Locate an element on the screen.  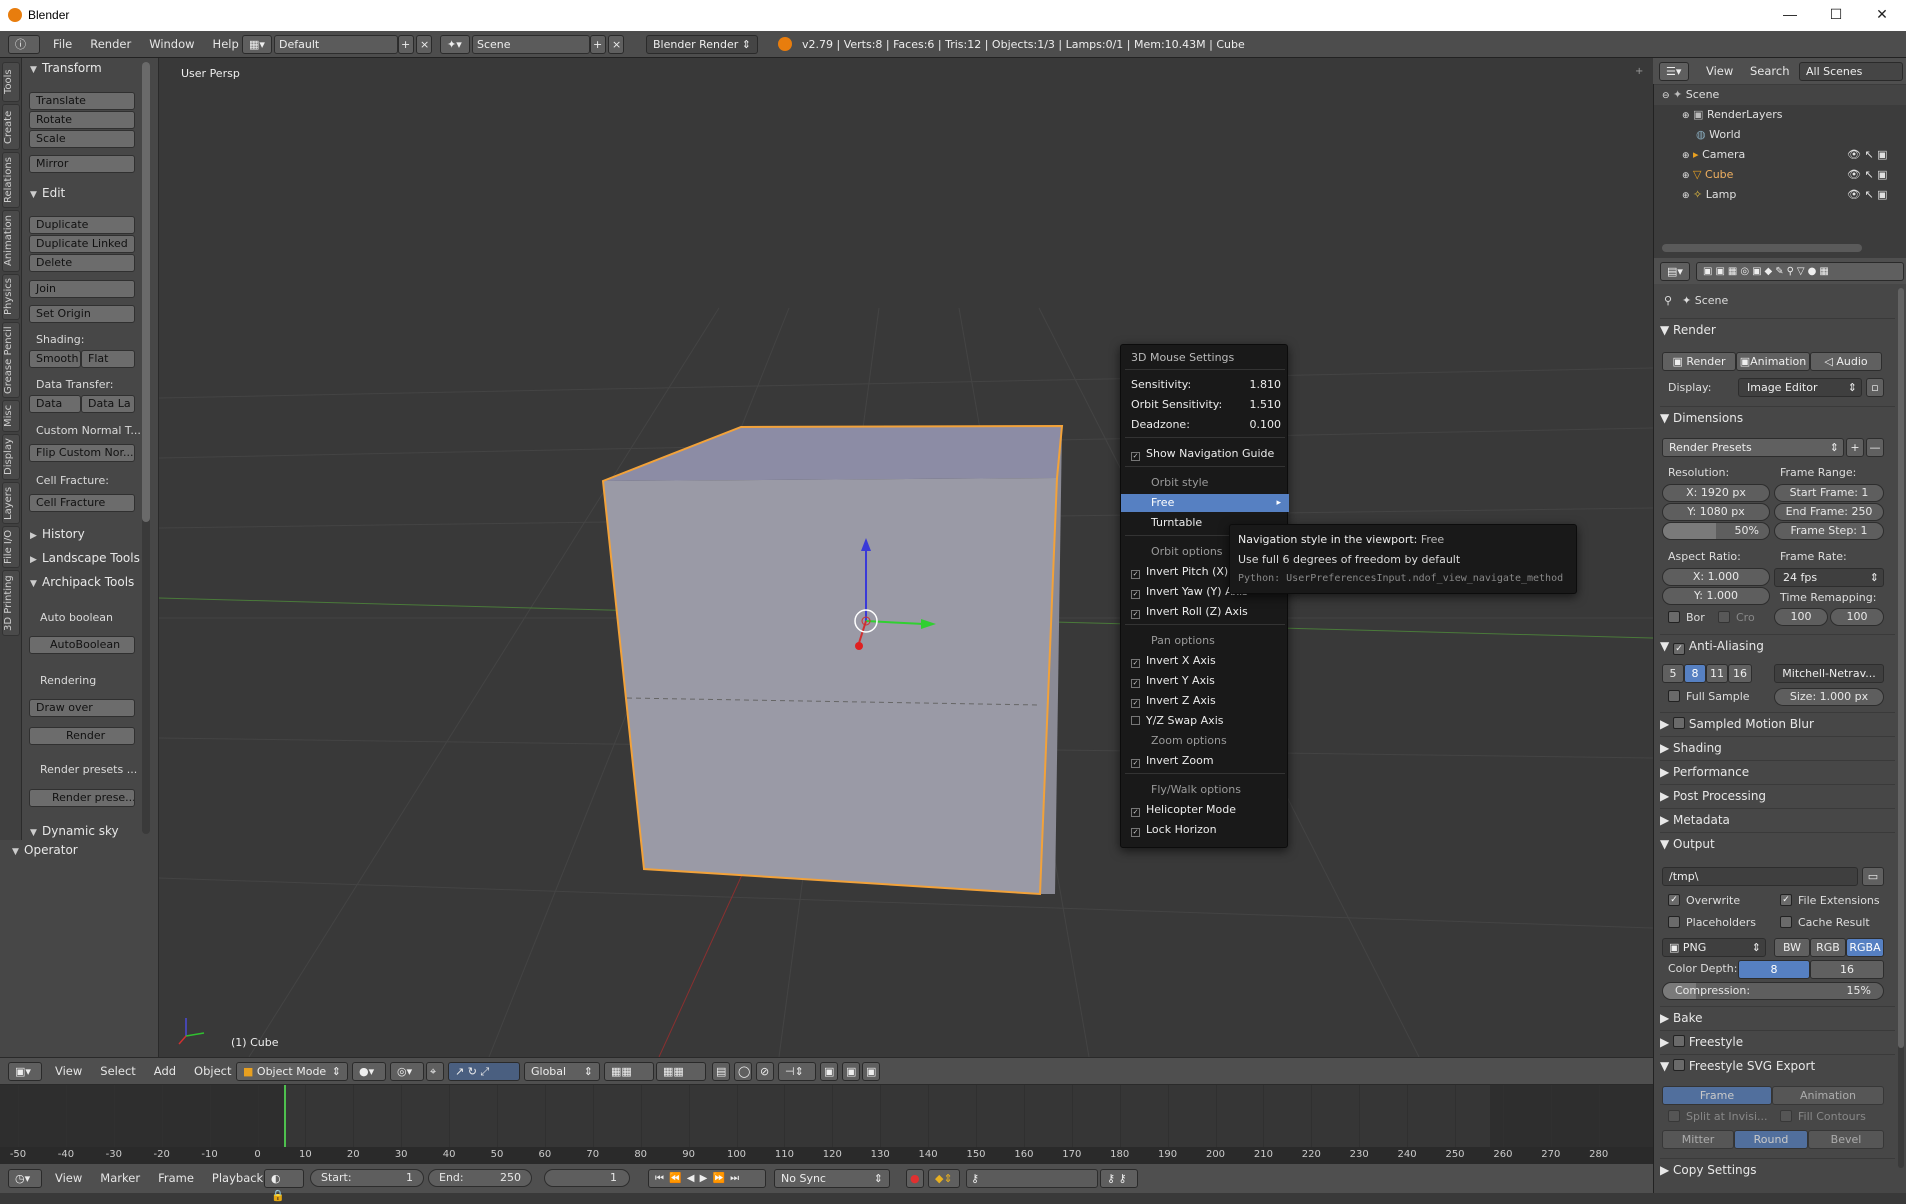
show-navigation-guide-checkbox: ✓ is located at coordinates (1135, 456).